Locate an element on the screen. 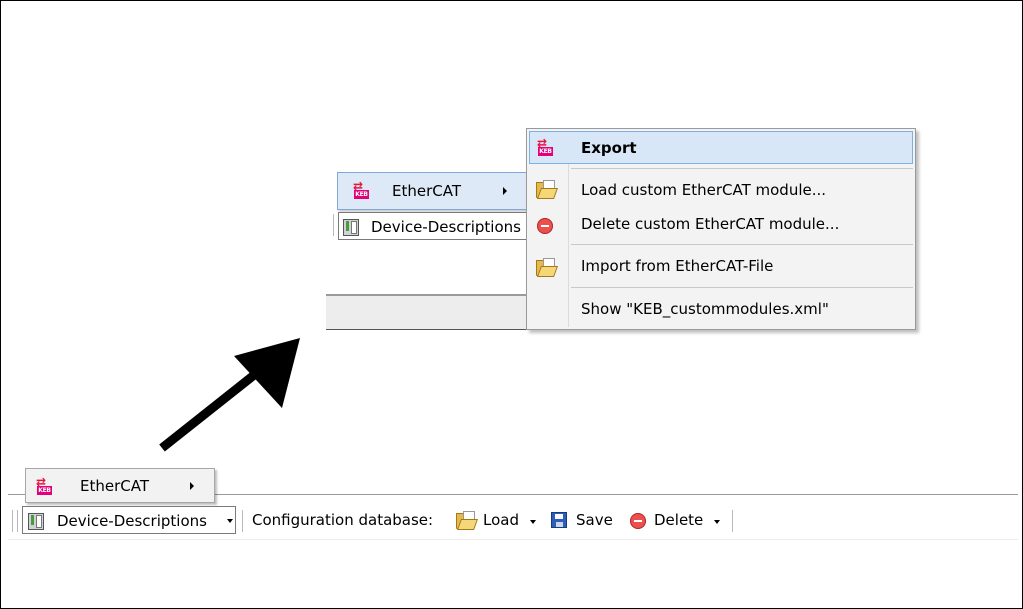 The height and width of the screenshot is (609, 1023). device-descriptions-dropdown: Device-Descriptions is located at coordinates (129, 520).